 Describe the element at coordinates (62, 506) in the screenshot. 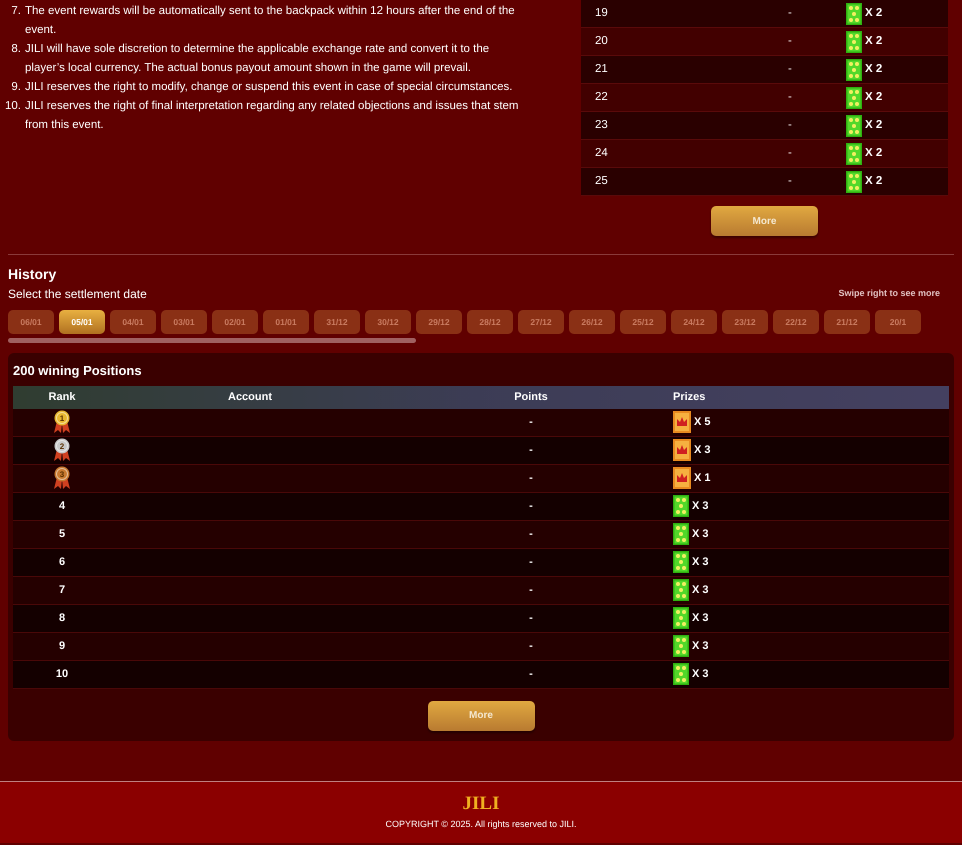

I see `rank-cell-text: 4` at that location.